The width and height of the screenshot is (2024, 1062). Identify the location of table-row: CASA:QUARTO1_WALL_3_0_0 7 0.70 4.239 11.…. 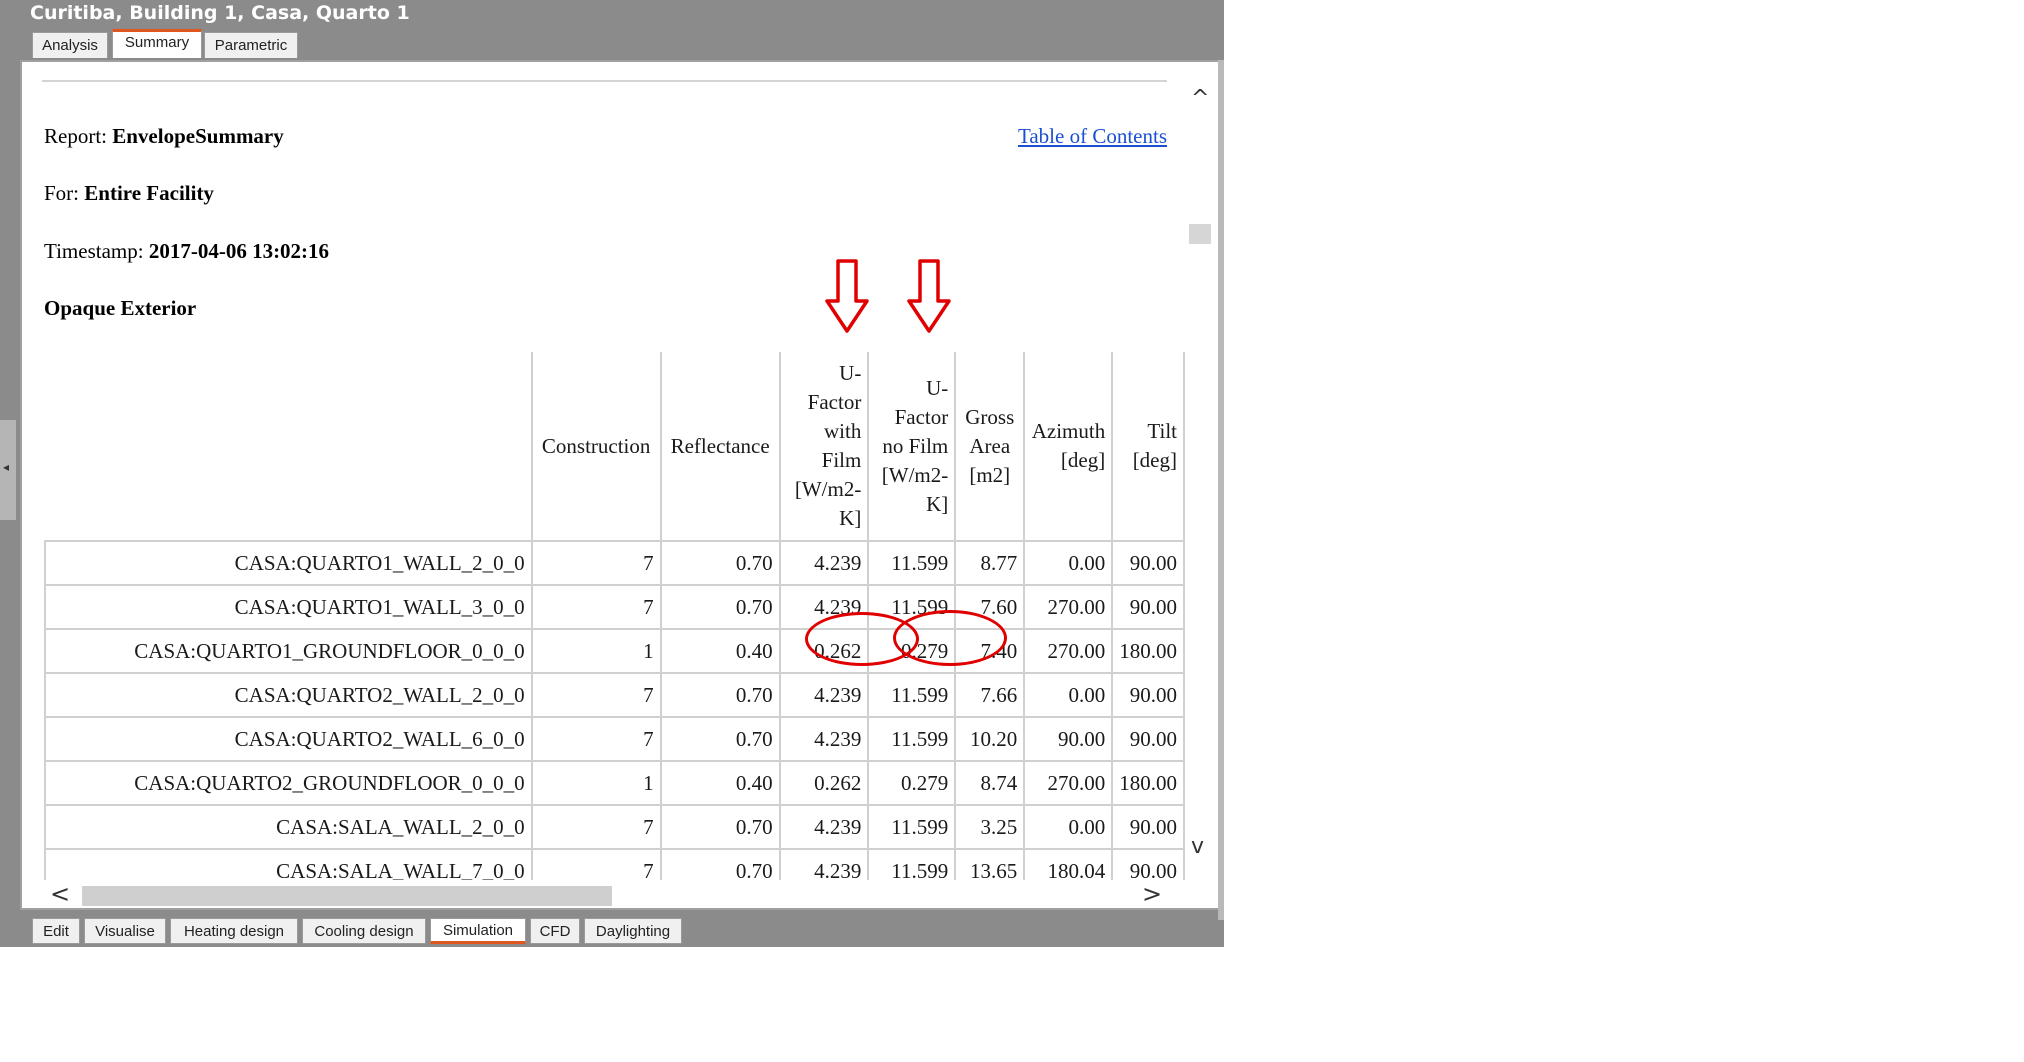
(614, 608).